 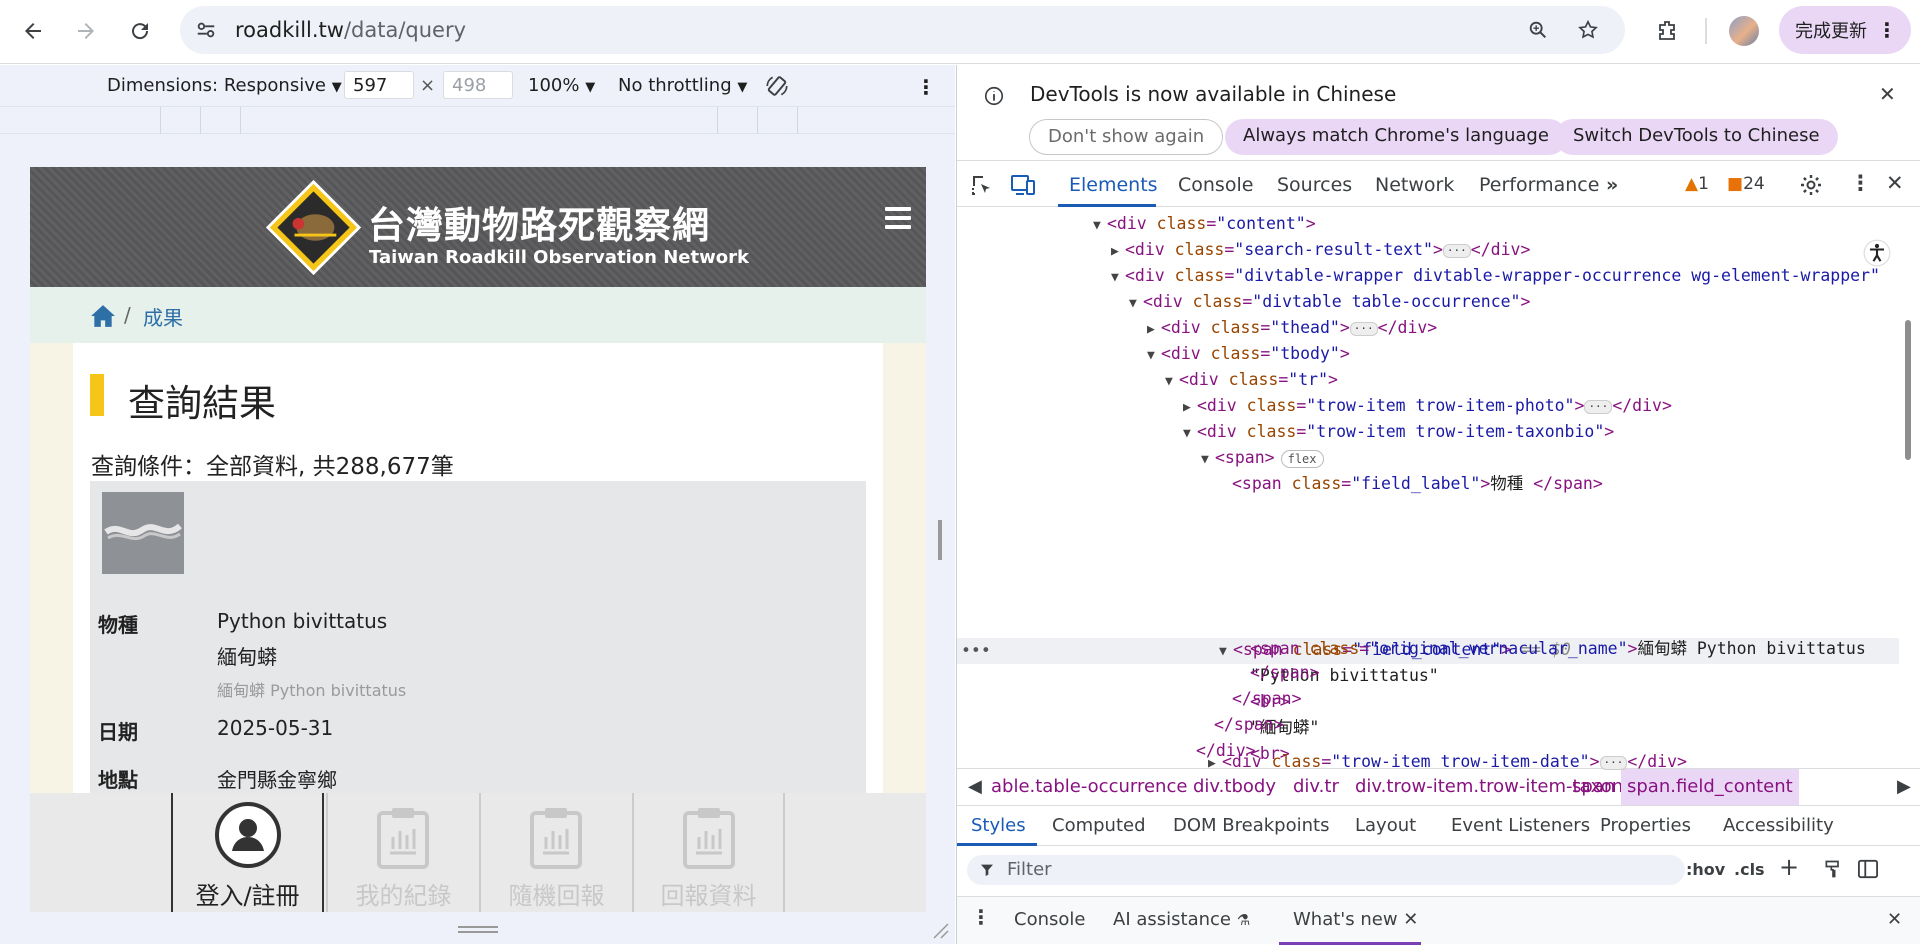 I want to click on settings-gear-icon, so click(x=1811, y=185).